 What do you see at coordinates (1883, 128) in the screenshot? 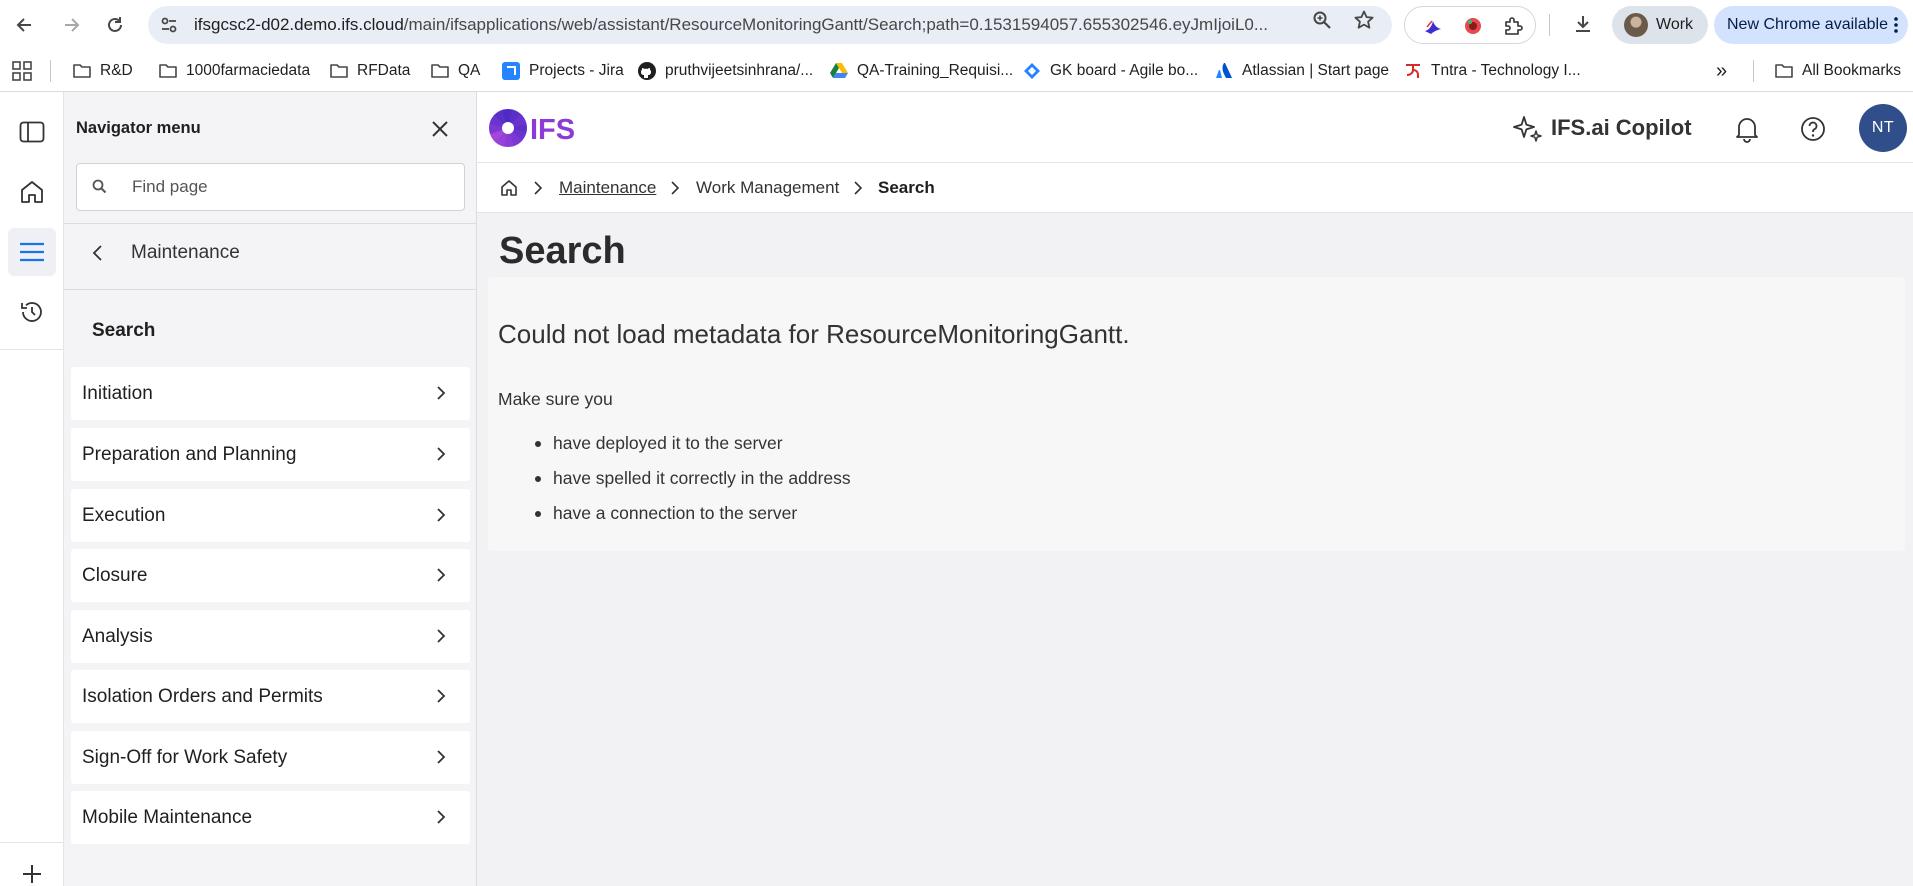
I see `user-avatar: NT` at bounding box center [1883, 128].